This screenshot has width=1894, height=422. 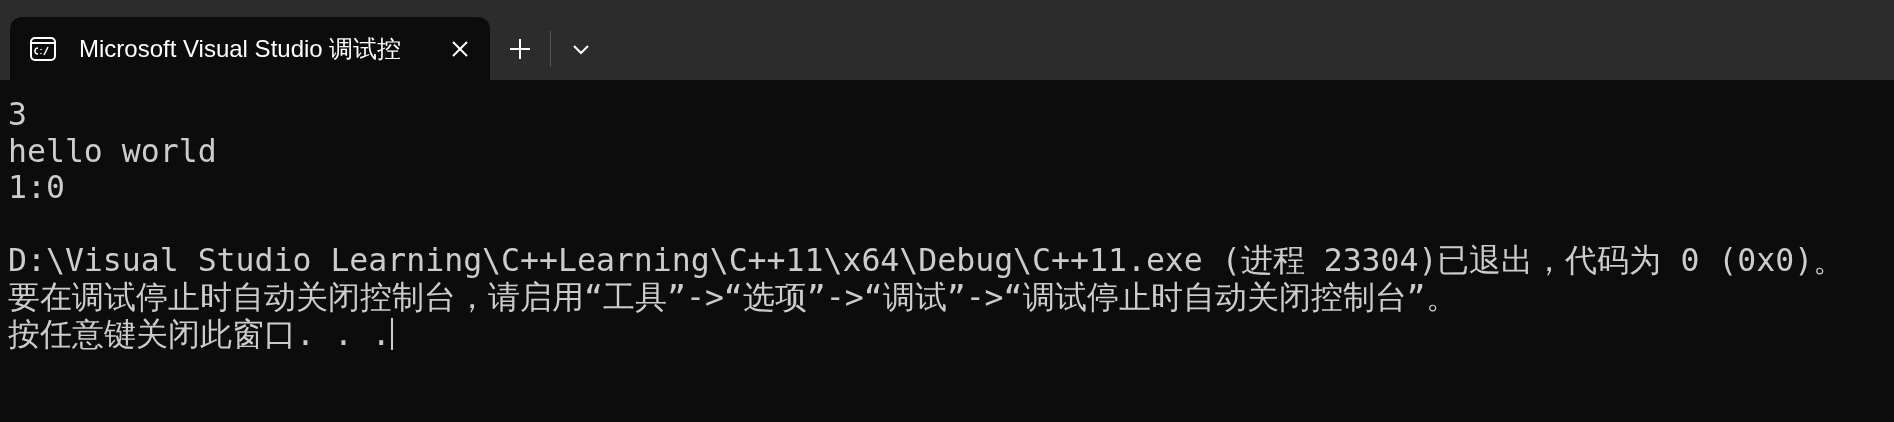 I want to click on console-line: 按任意键关闭此窗口. . ., so click(x=199, y=334).